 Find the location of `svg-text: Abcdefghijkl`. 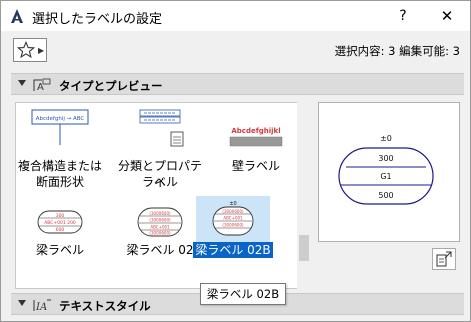

svg-text: Abcdefghijkl is located at coordinates (255, 131).